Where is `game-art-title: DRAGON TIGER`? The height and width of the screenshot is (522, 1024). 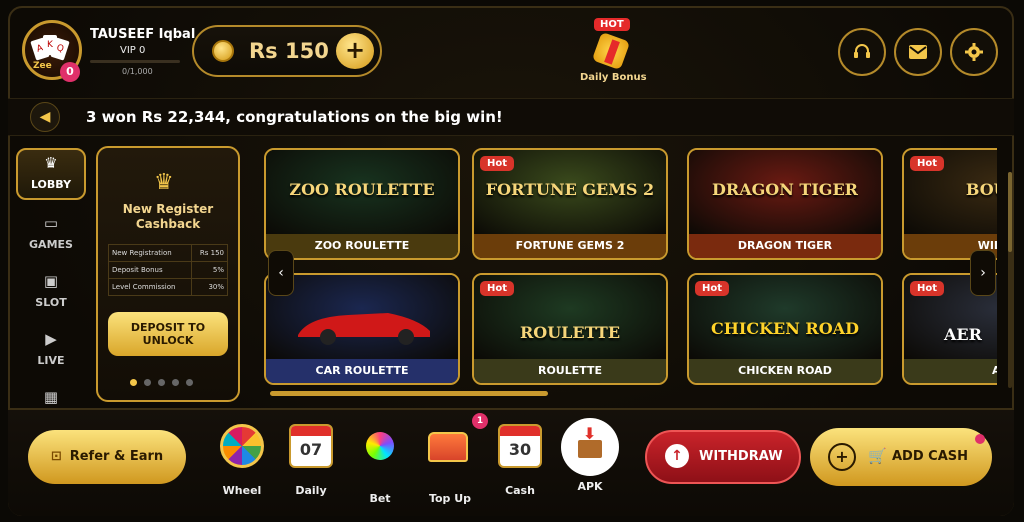 game-art-title: DRAGON TIGER is located at coordinates (785, 189).